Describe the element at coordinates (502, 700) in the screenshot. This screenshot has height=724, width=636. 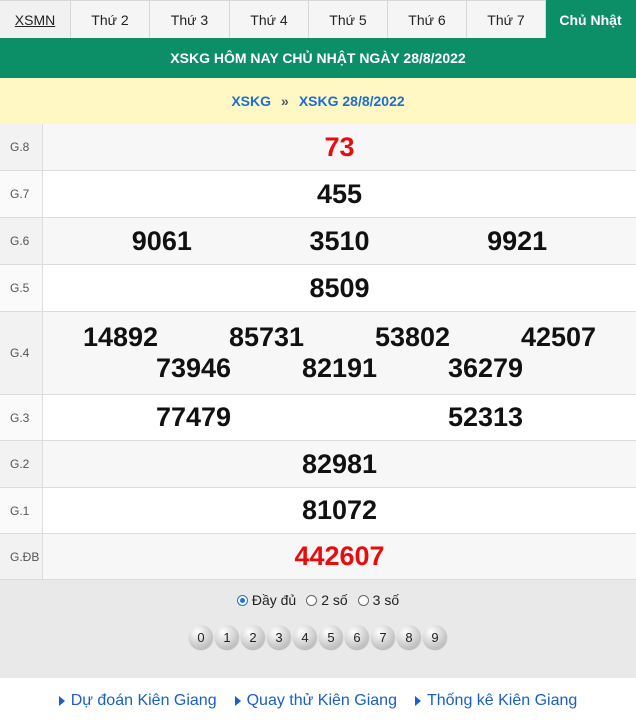
I see `link-label: Thống kê Kiên Giang` at that location.